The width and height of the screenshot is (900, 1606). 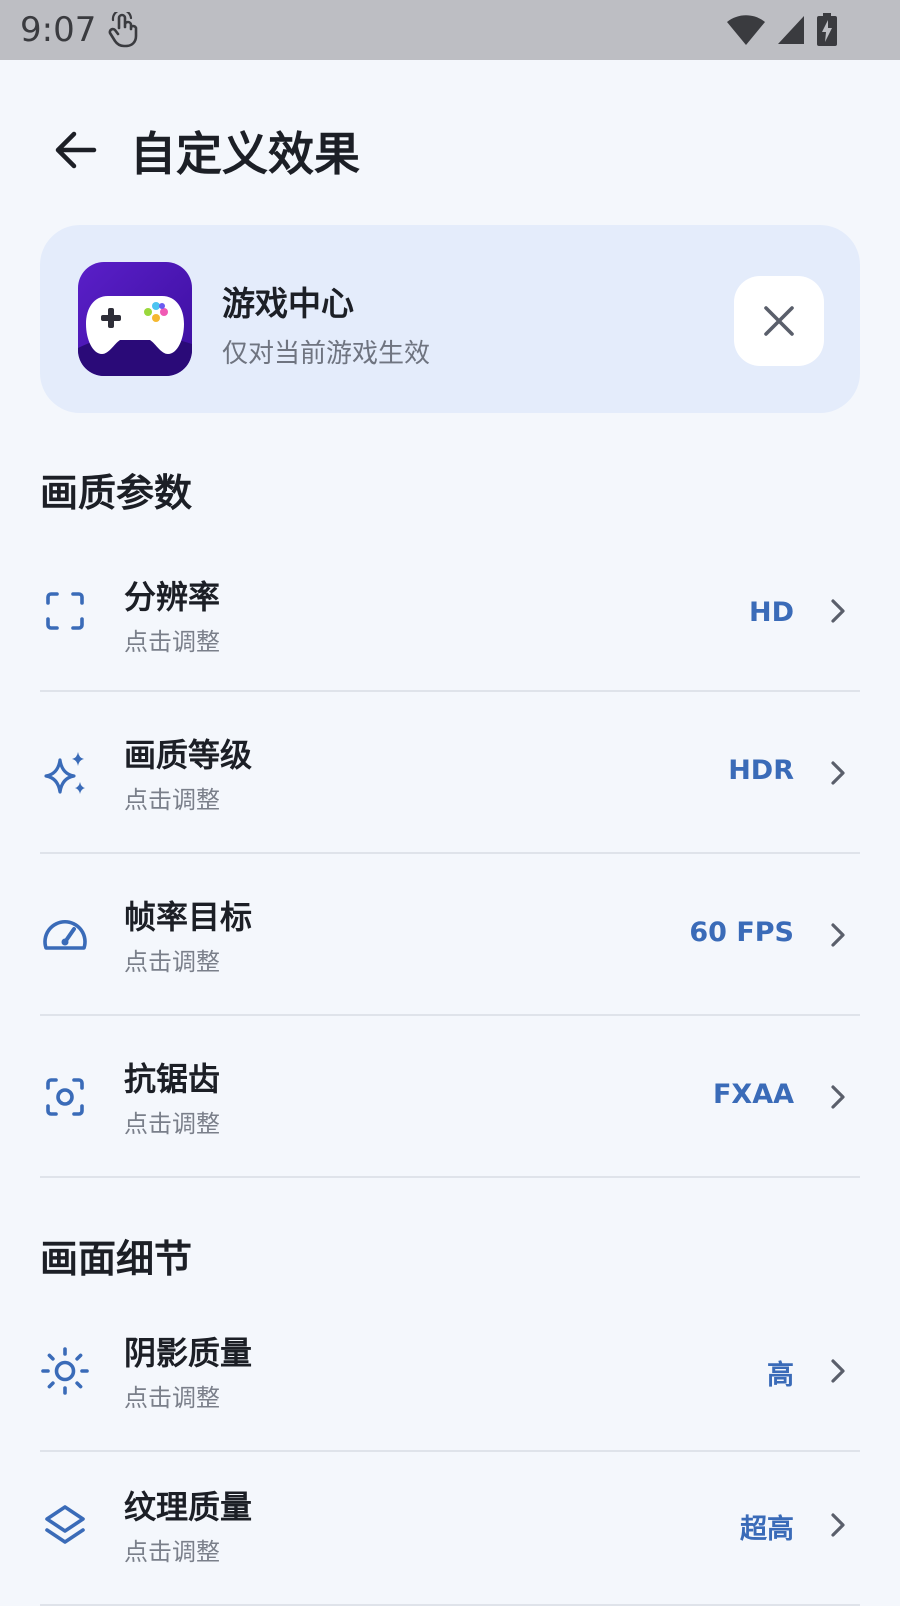 I want to click on wifi-icon, so click(x=746, y=30).